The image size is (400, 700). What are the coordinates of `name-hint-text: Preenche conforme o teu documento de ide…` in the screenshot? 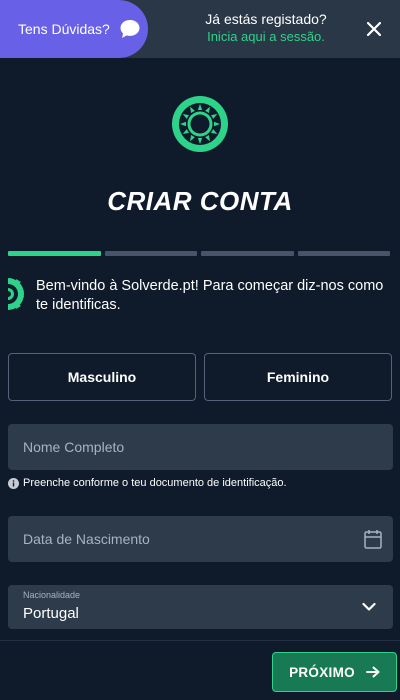 It's located at (155, 483).